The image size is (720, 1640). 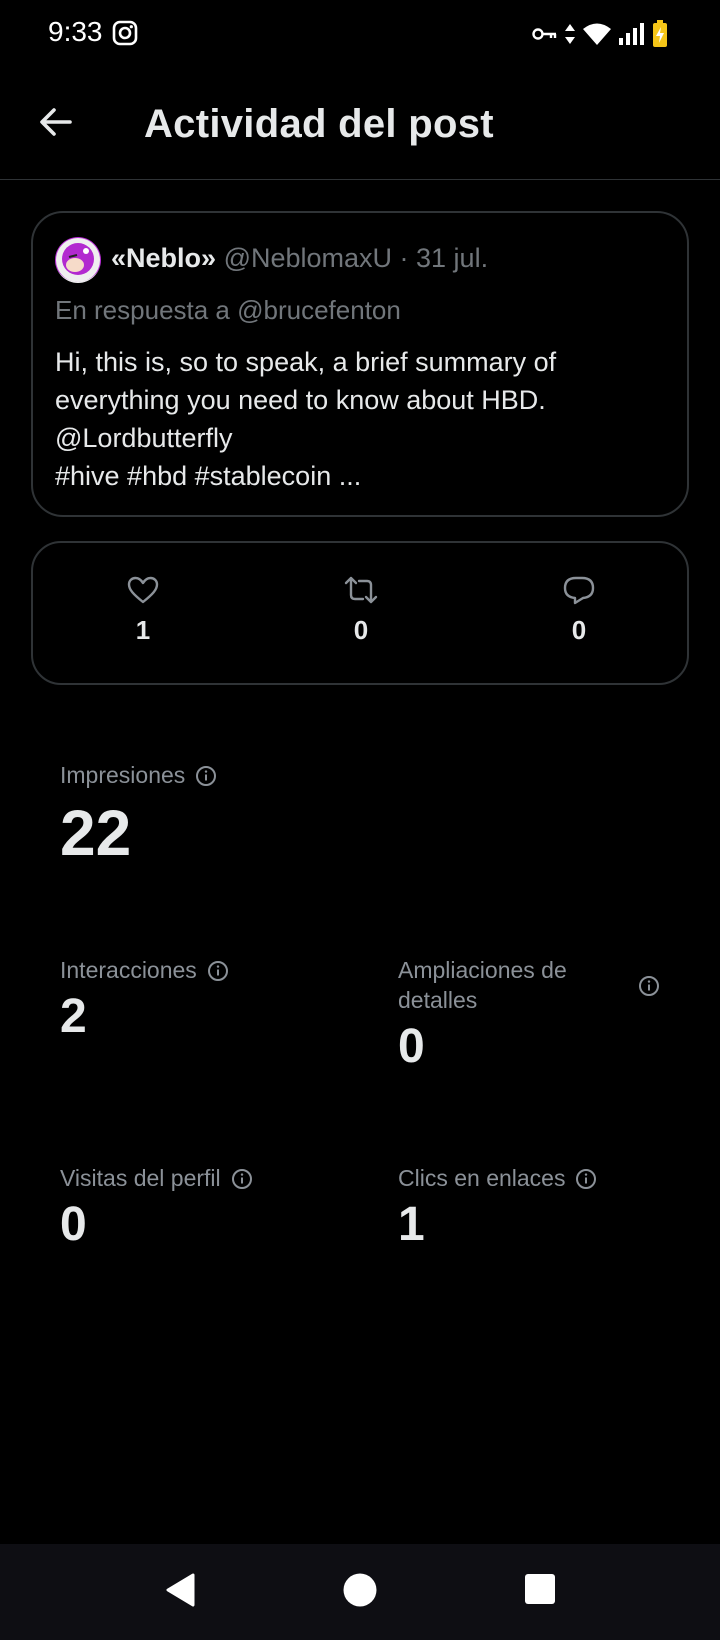 What do you see at coordinates (361, 630) in the screenshot?
I see `reposts-count: 0` at bounding box center [361, 630].